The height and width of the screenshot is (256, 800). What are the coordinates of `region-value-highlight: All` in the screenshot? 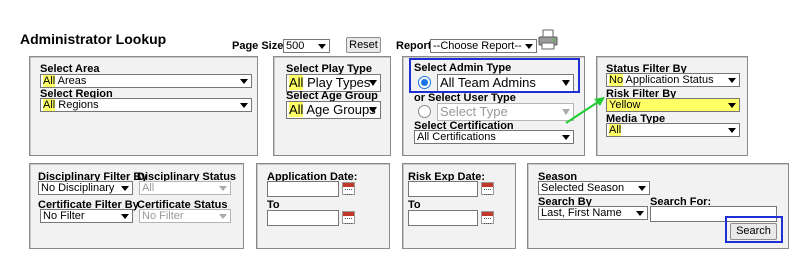 It's located at (49, 105).